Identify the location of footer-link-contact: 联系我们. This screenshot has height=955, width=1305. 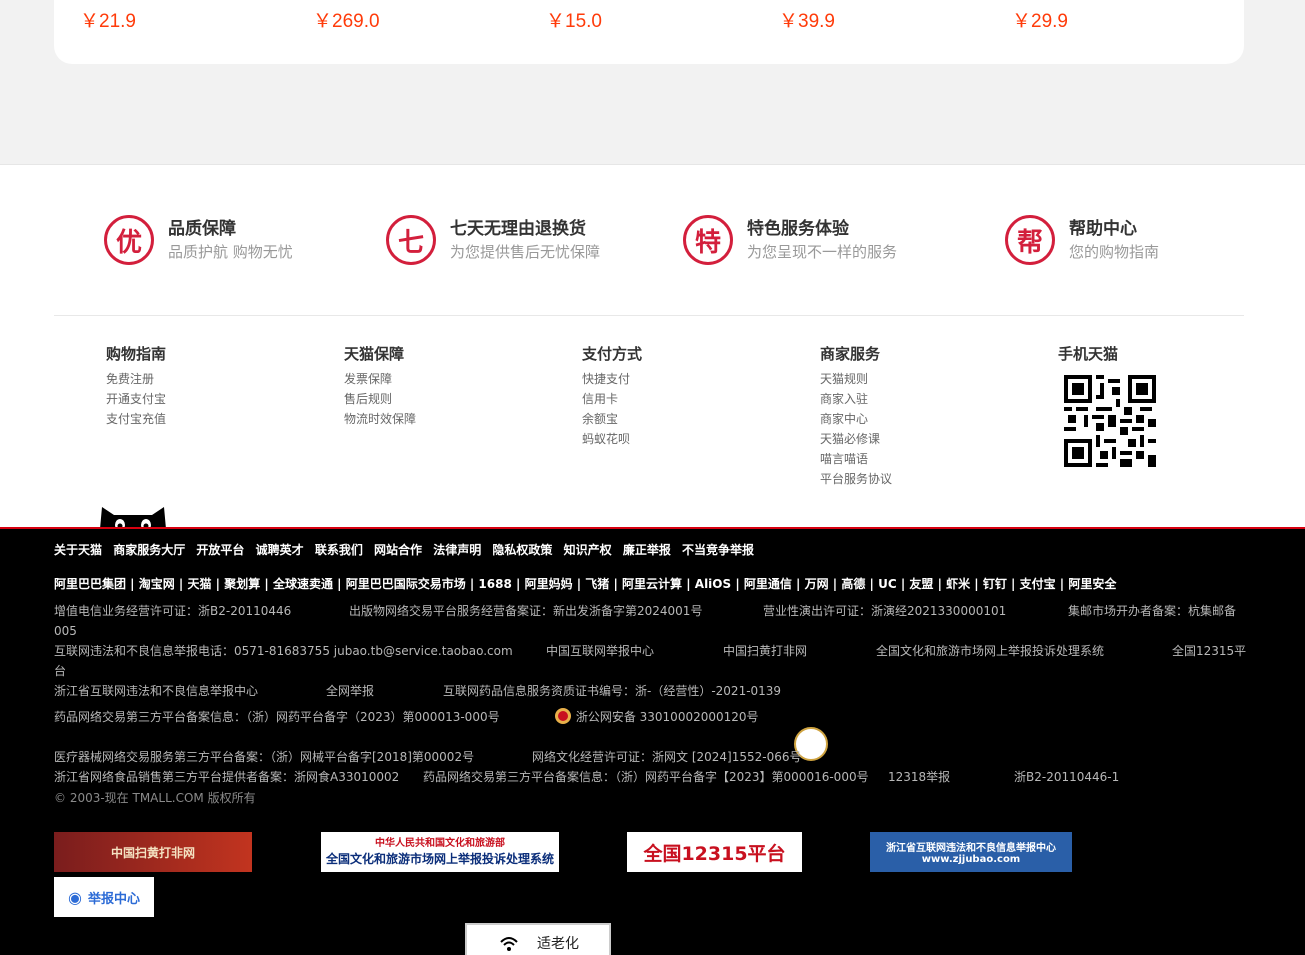
(339, 550).